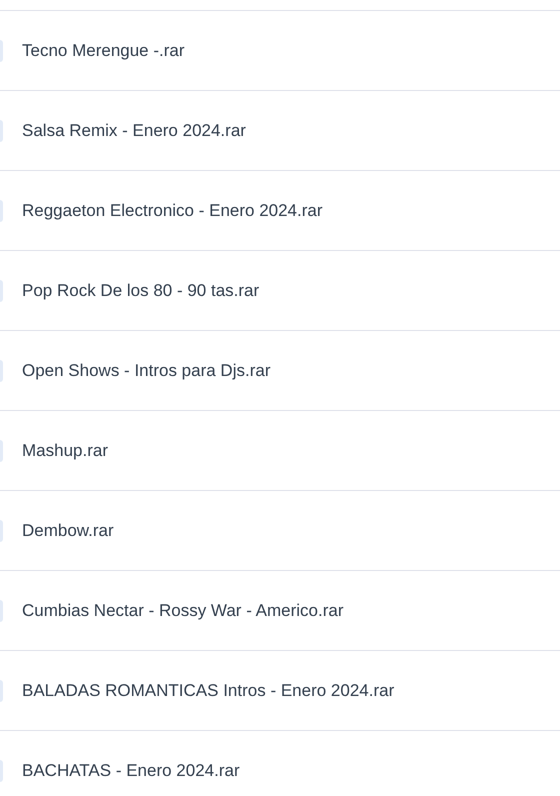  What do you see at coordinates (141, 291) in the screenshot?
I see `file-name: Pop Rock De los 80 - 90 tas.rar` at bounding box center [141, 291].